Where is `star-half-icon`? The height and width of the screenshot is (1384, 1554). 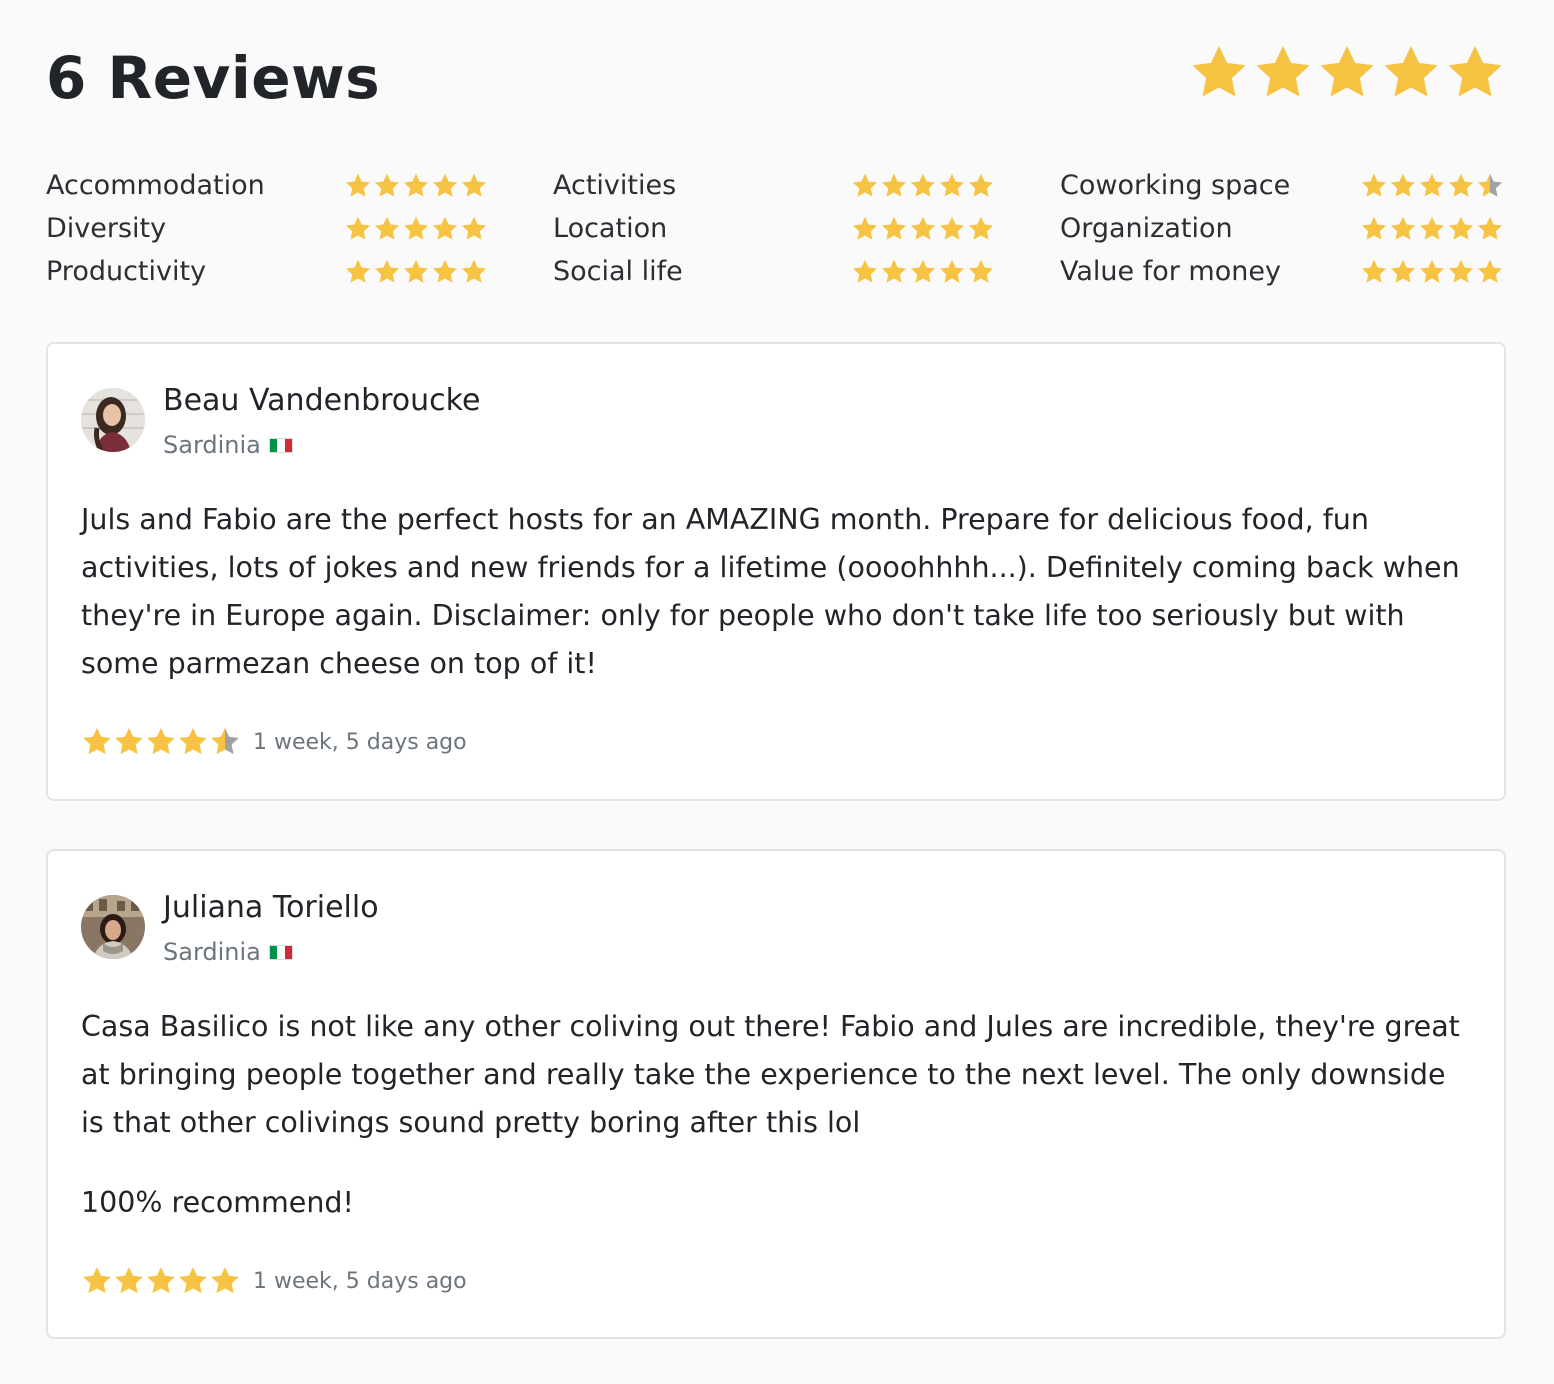 star-half-icon is located at coordinates (1490, 186).